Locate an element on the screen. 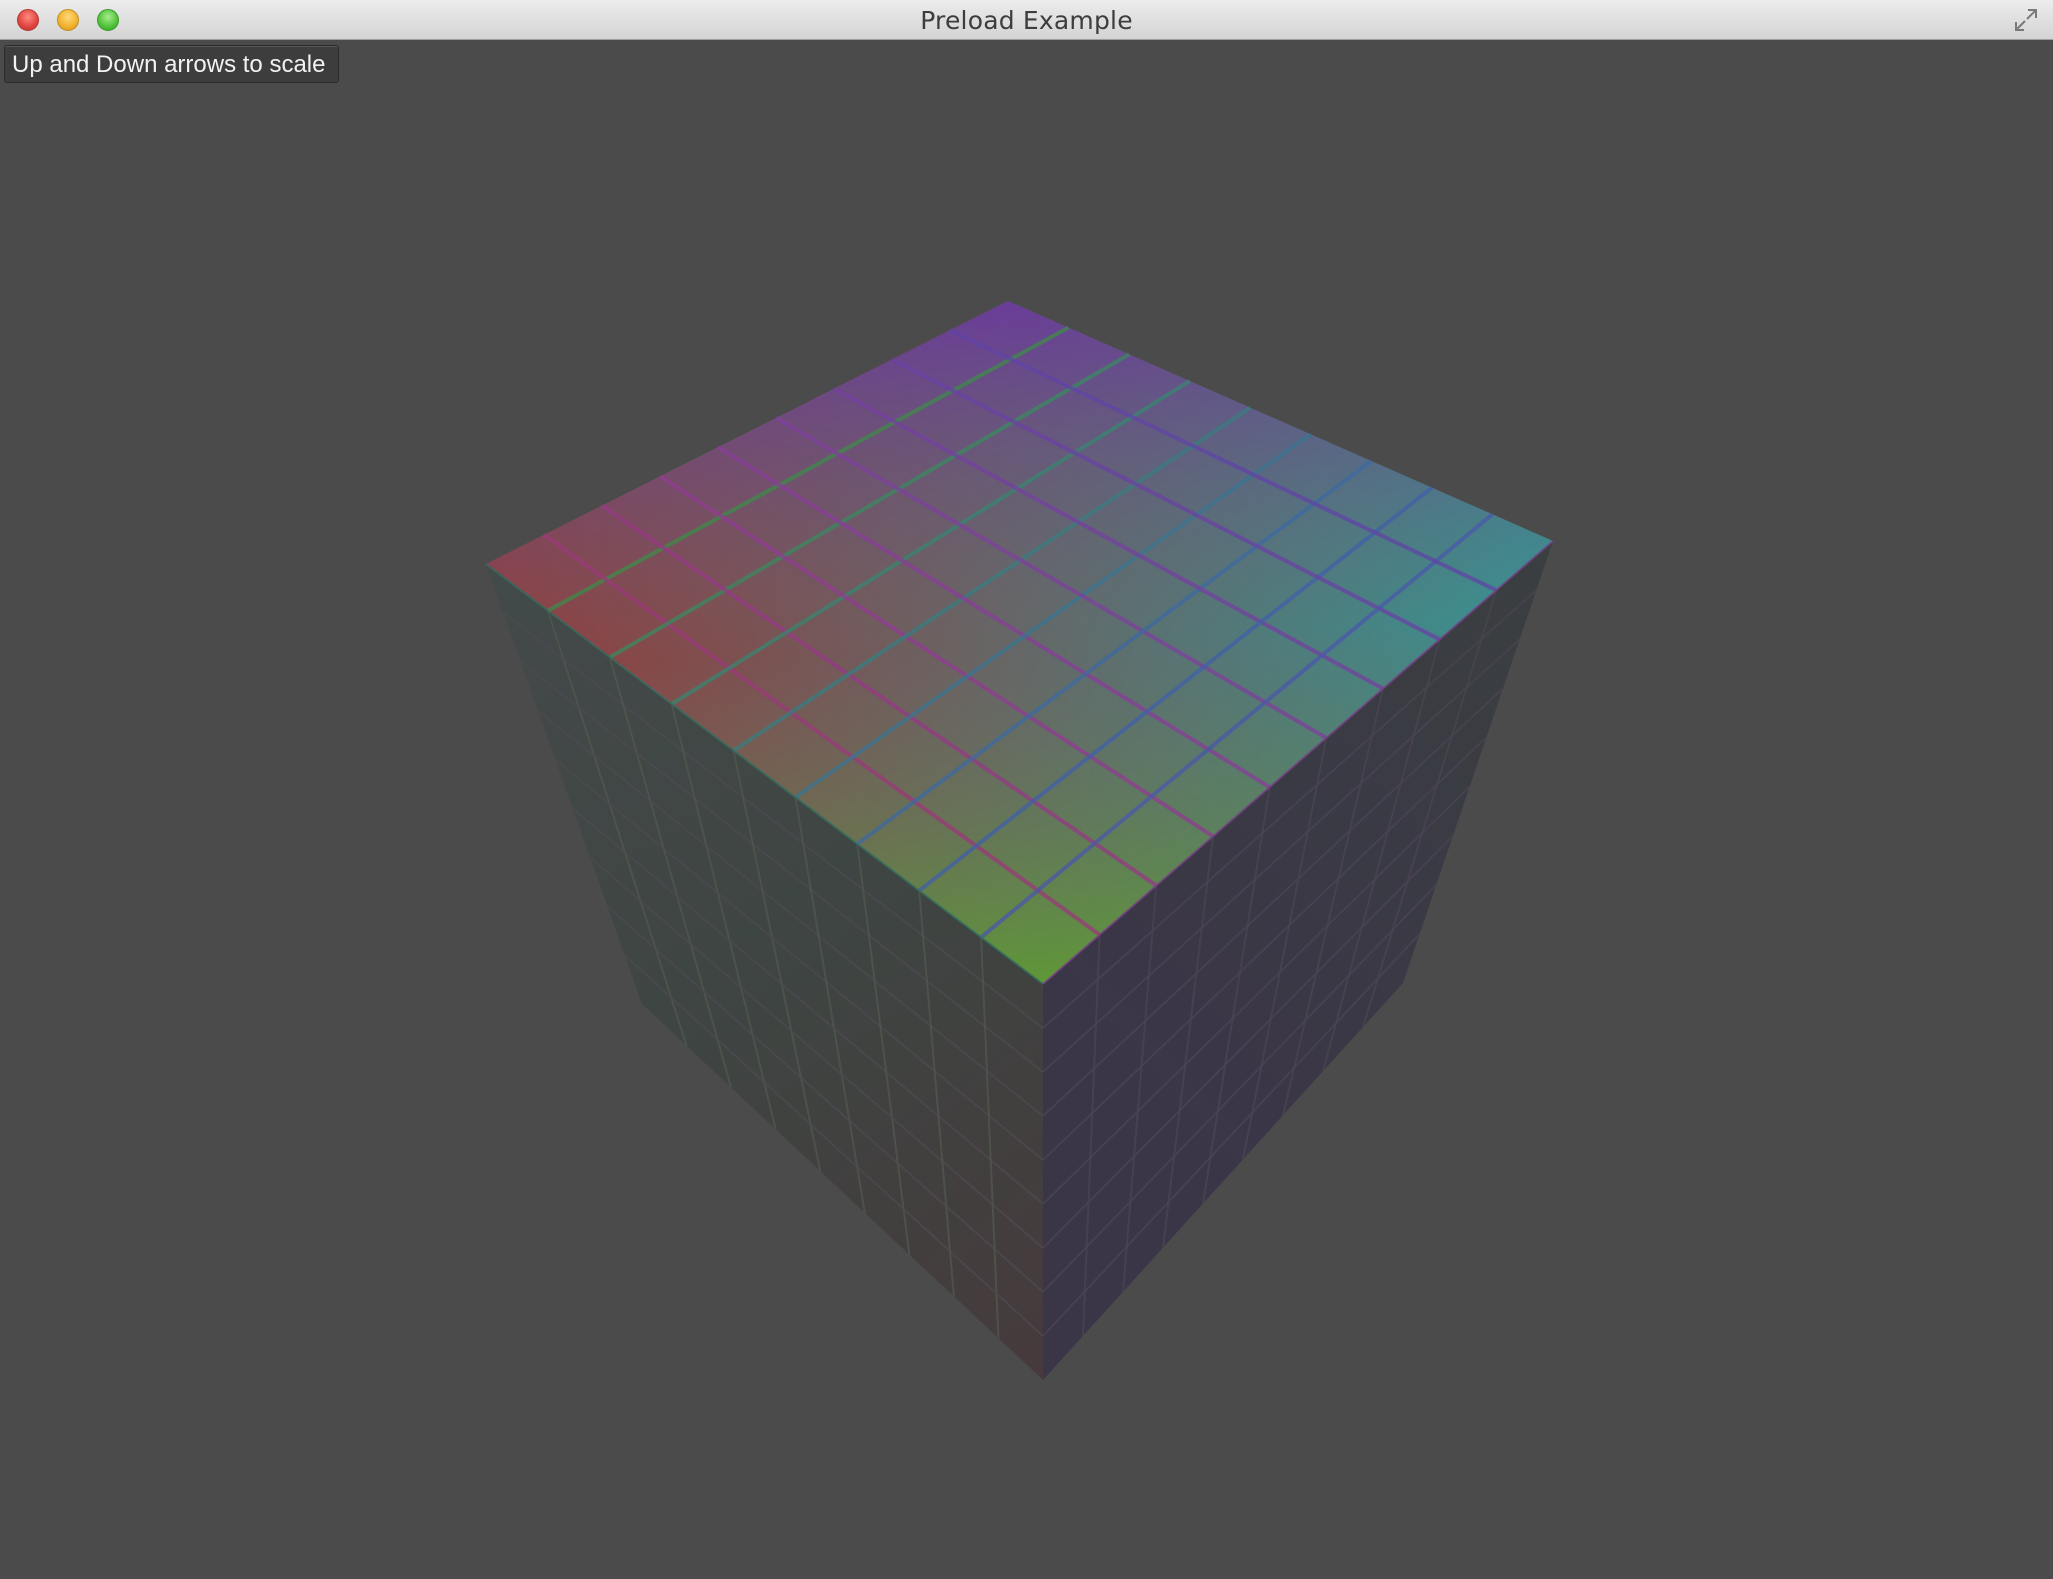 The height and width of the screenshot is (1579, 2053). scale-hint-label: Up and Down arrows to scale is located at coordinates (172, 64).